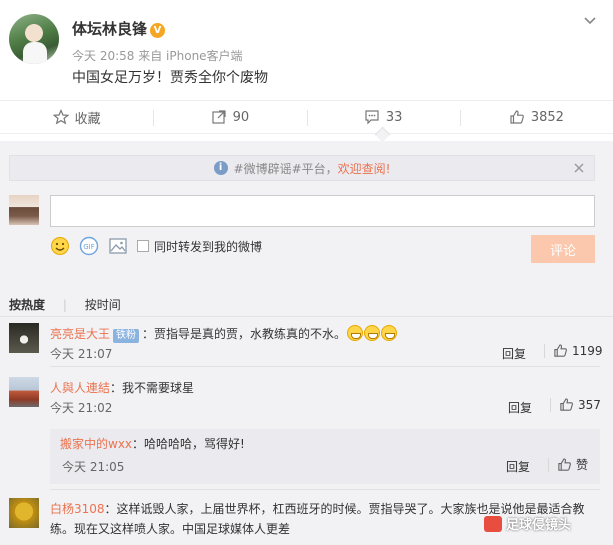 The width and height of the screenshot is (613, 545). I want to click on gif-icon: GIF, so click(89, 246).